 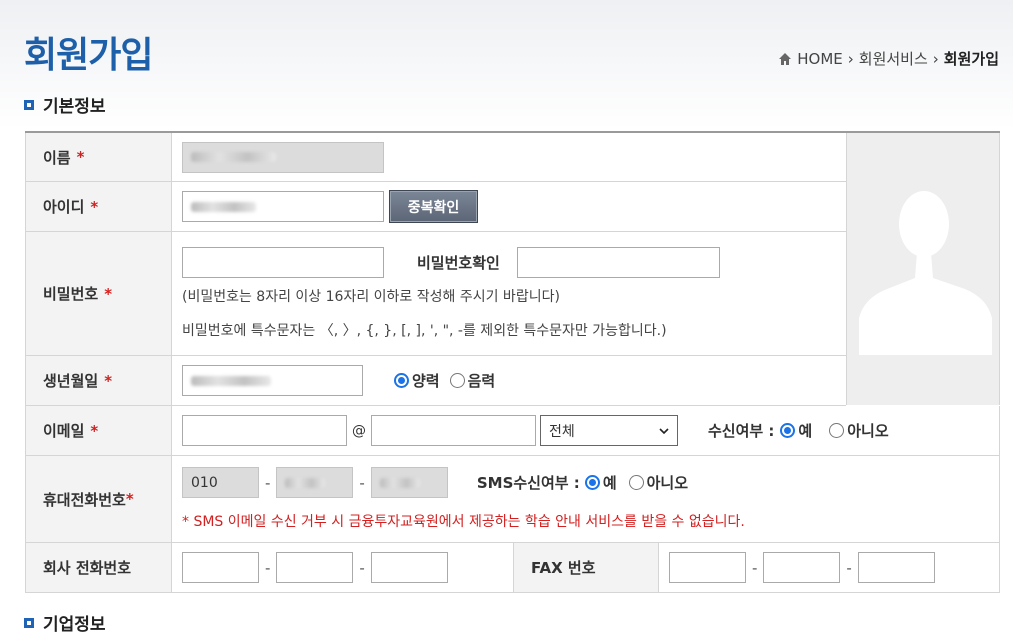 I want to click on birth-field, so click(x=272, y=380).